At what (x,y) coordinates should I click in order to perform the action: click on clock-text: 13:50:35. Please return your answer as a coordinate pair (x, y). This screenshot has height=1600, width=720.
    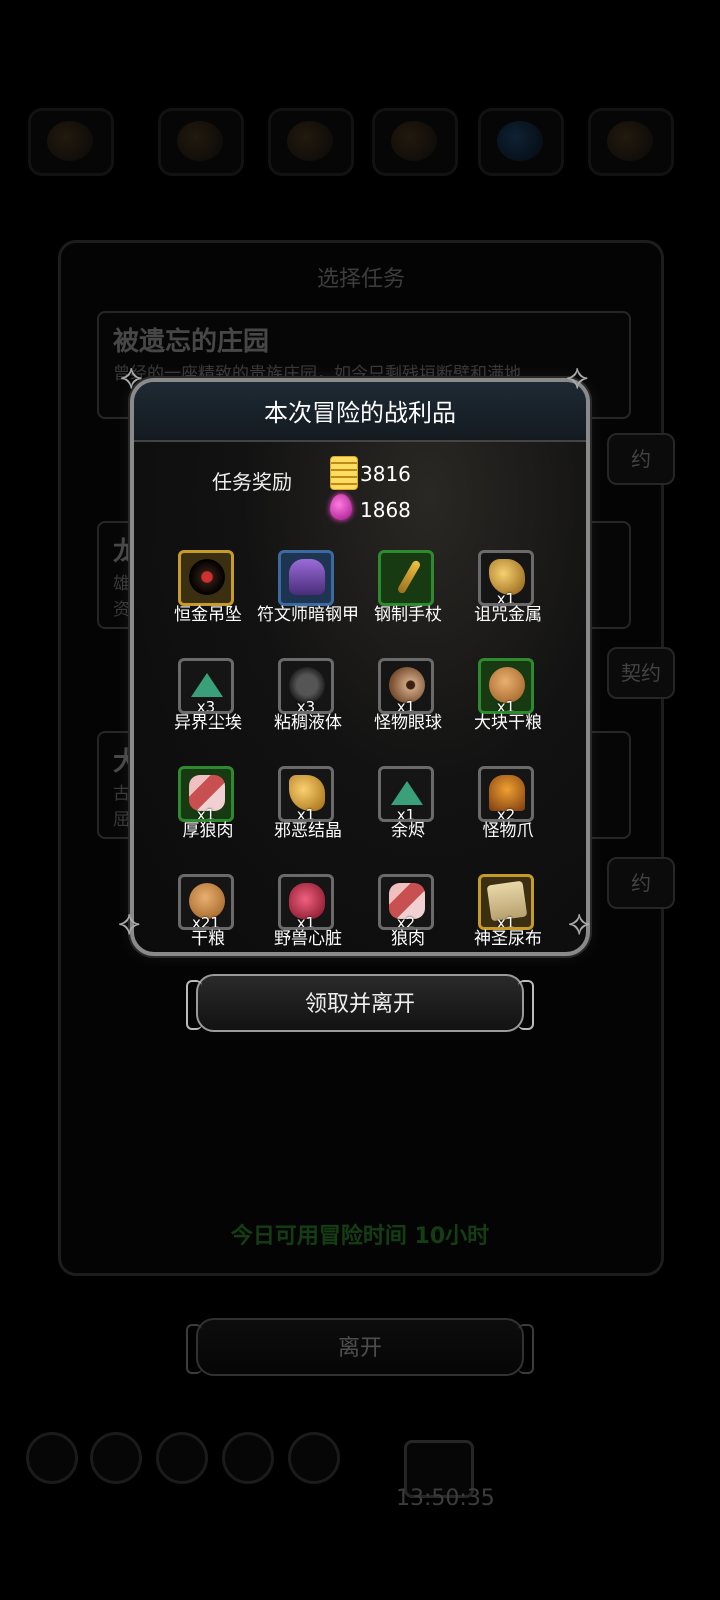
    Looking at the image, I should click on (445, 1498).